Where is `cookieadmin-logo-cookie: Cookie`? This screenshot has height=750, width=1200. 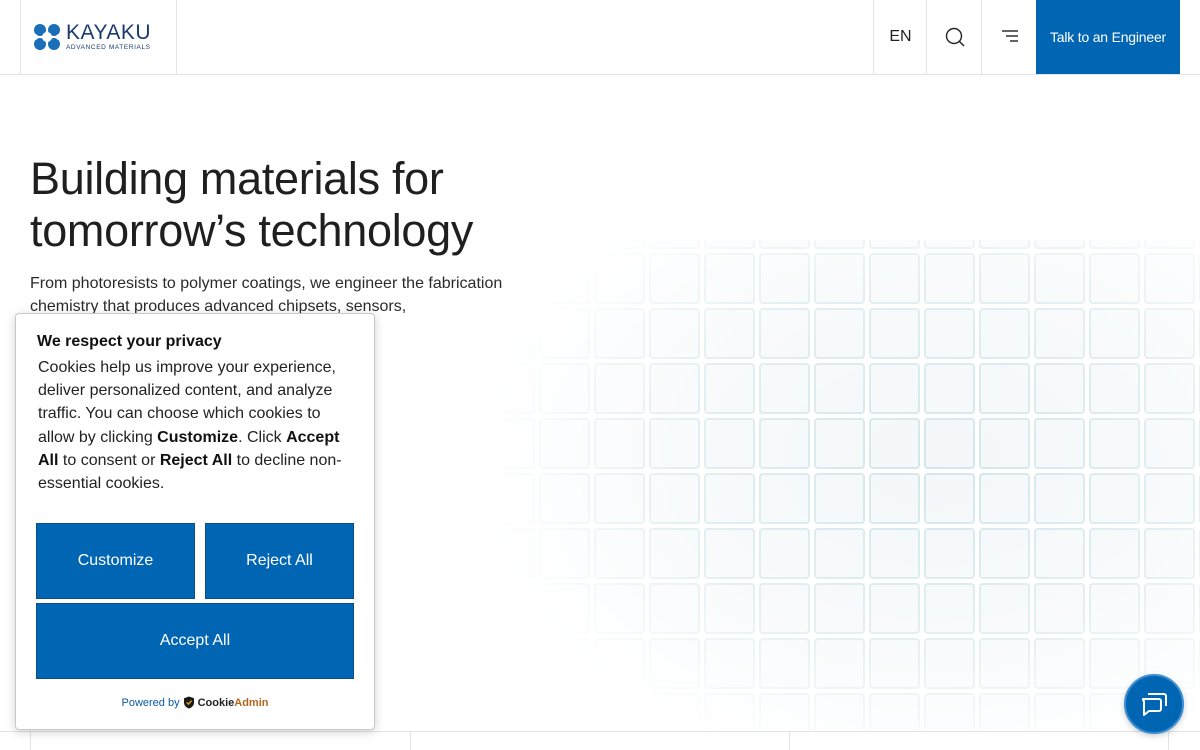
cookieadmin-logo-cookie: Cookie is located at coordinates (216, 702).